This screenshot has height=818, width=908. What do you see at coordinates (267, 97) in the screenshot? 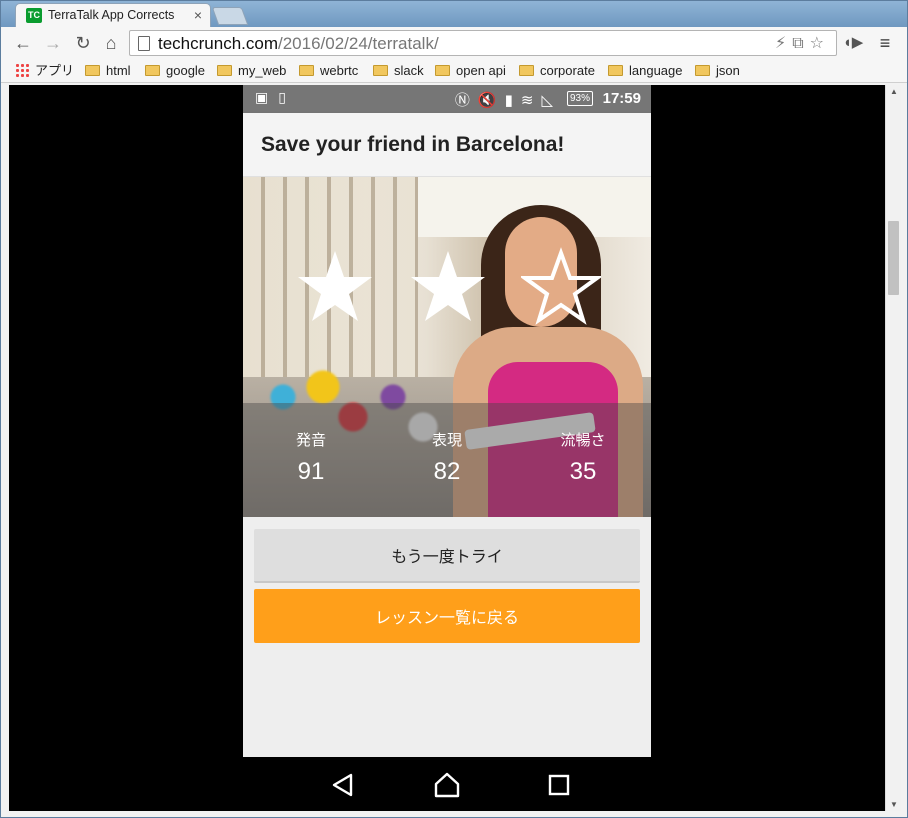
I see `image-notification-icon: ▣` at bounding box center [267, 97].